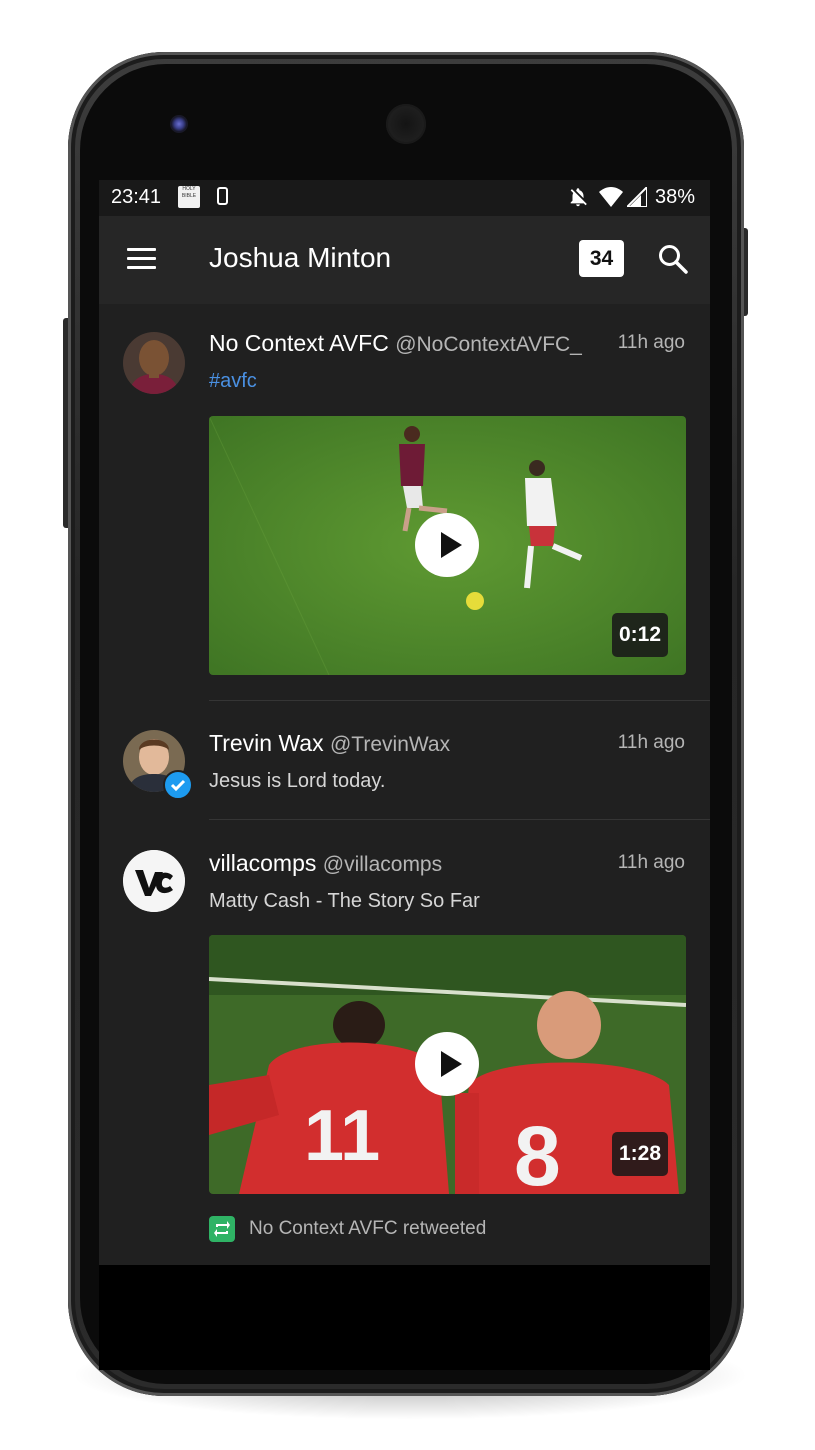 This screenshot has height=1450, width=815. What do you see at coordinates (222, 196) in the screenshot?
I see `phone-icon` at bounding box center [222, 196].